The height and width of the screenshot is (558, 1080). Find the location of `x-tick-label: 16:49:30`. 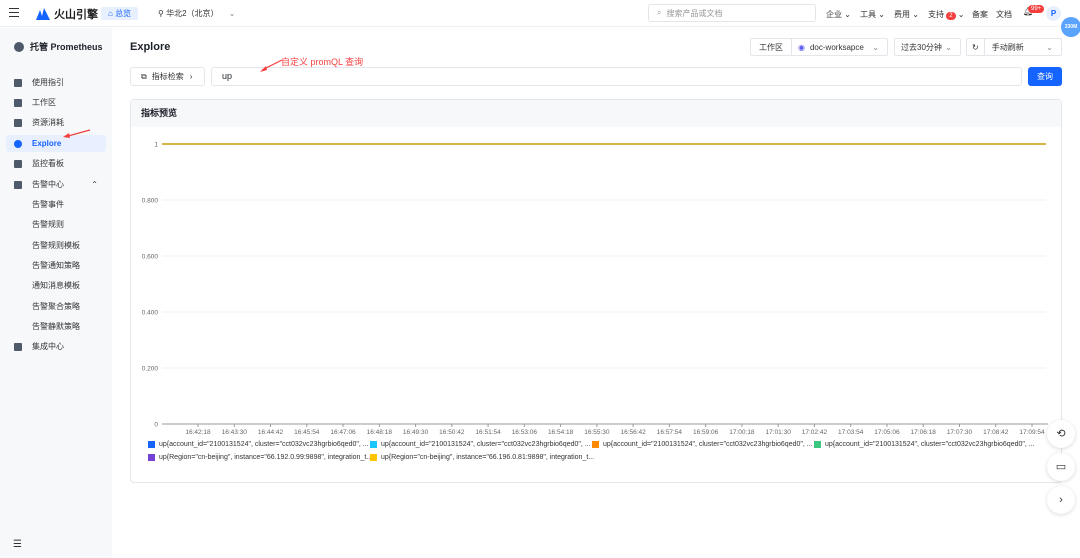

x-tick-label: 16:49:30 is located at coordinates (416, 432).